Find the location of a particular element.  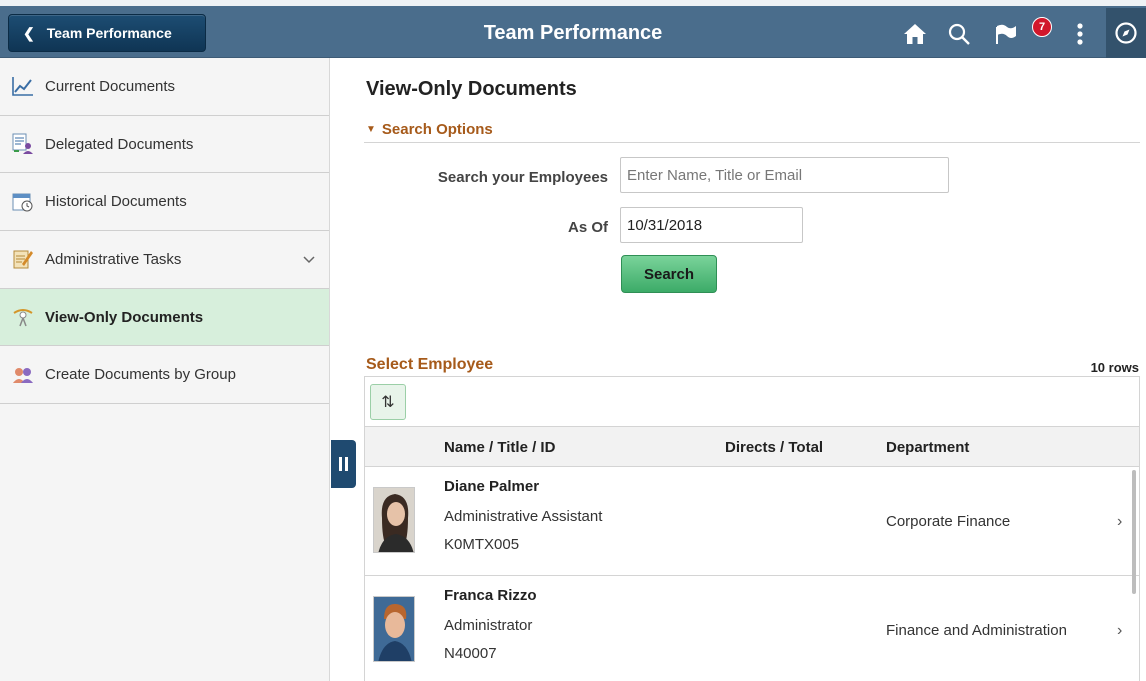

back-button-label: Team Performance is located at coordinates (109, 33).